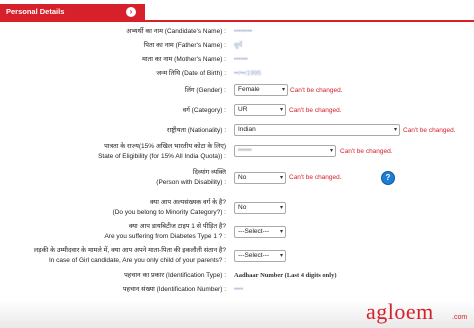 This screenshot has width=474, height=328. I want to click on label-diabetes-hi: क्या आप डायबिटीज टाइप 1 से पीड़ित है?, so click(177, 226).